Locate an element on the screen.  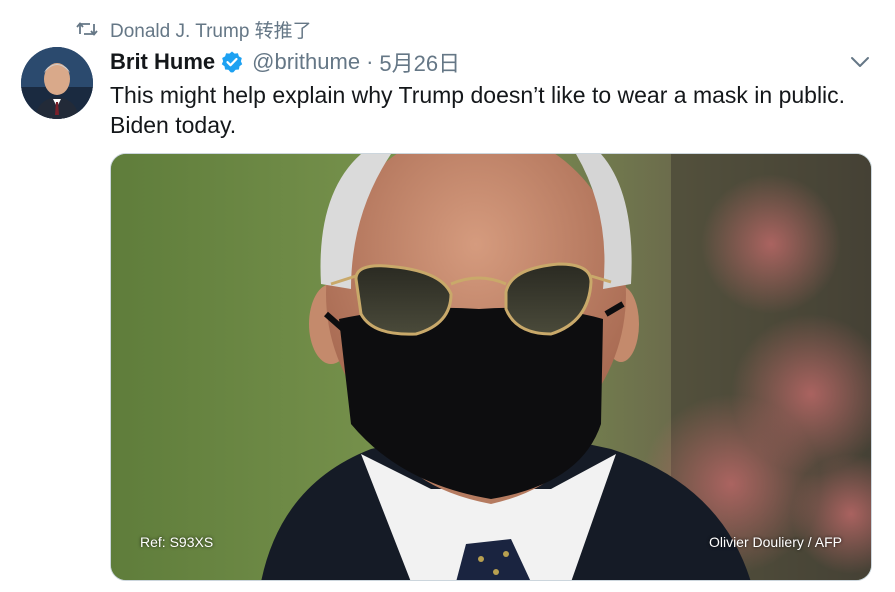
verified-badge-icon is located at coordinates (232, 62).